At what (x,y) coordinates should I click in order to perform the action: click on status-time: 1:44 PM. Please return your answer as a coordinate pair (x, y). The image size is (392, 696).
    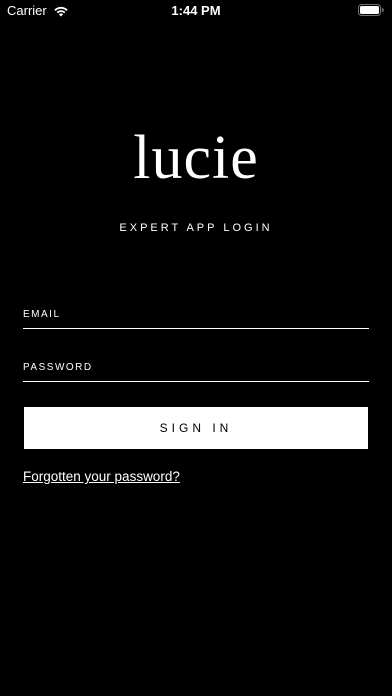
    Looking at the image, I should click on (196, 10).